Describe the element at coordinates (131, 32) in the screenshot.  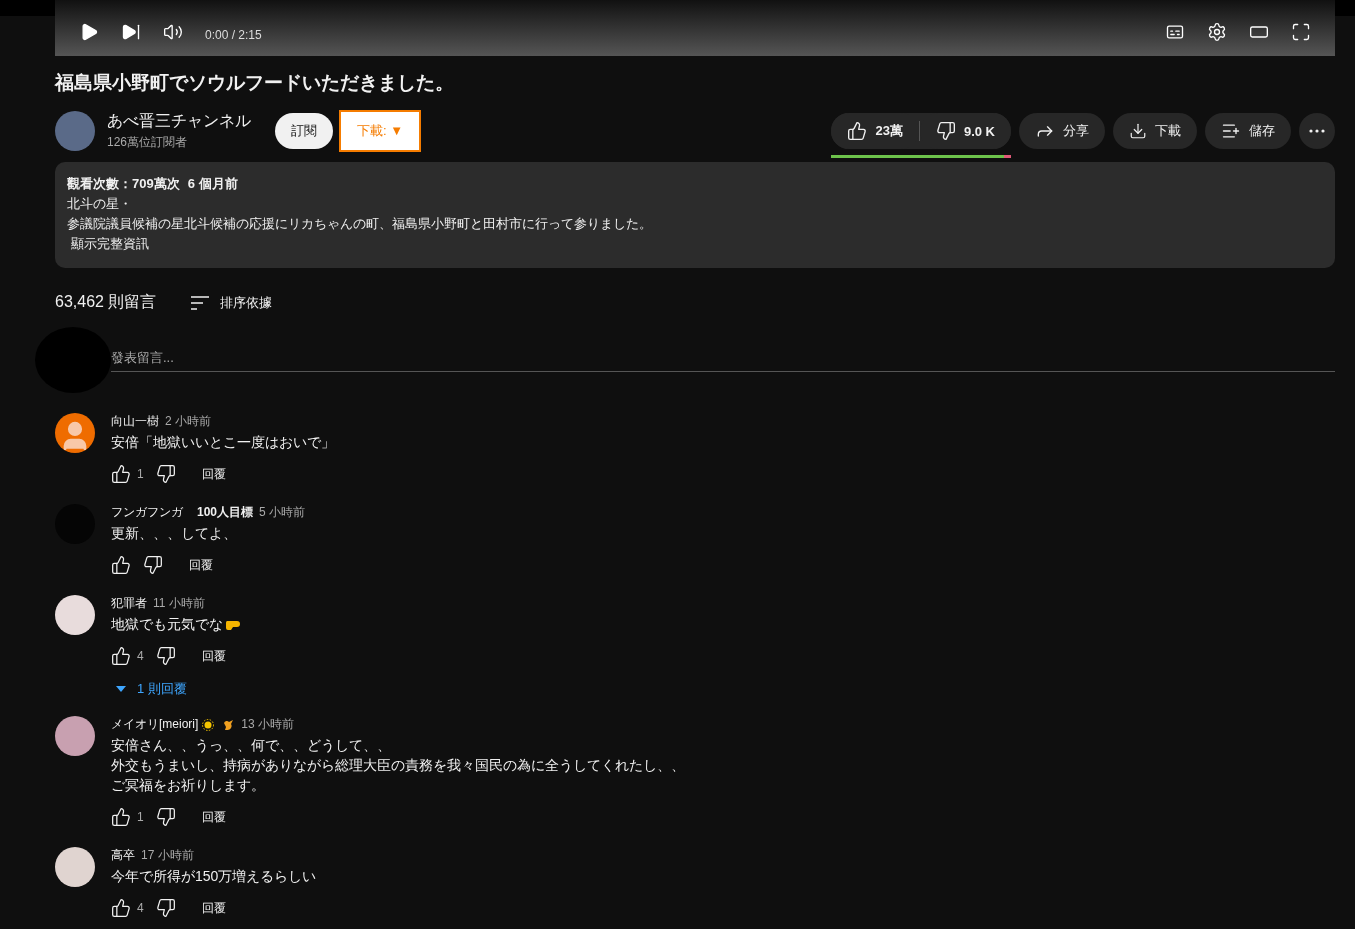
I see `next-icon` at that location.